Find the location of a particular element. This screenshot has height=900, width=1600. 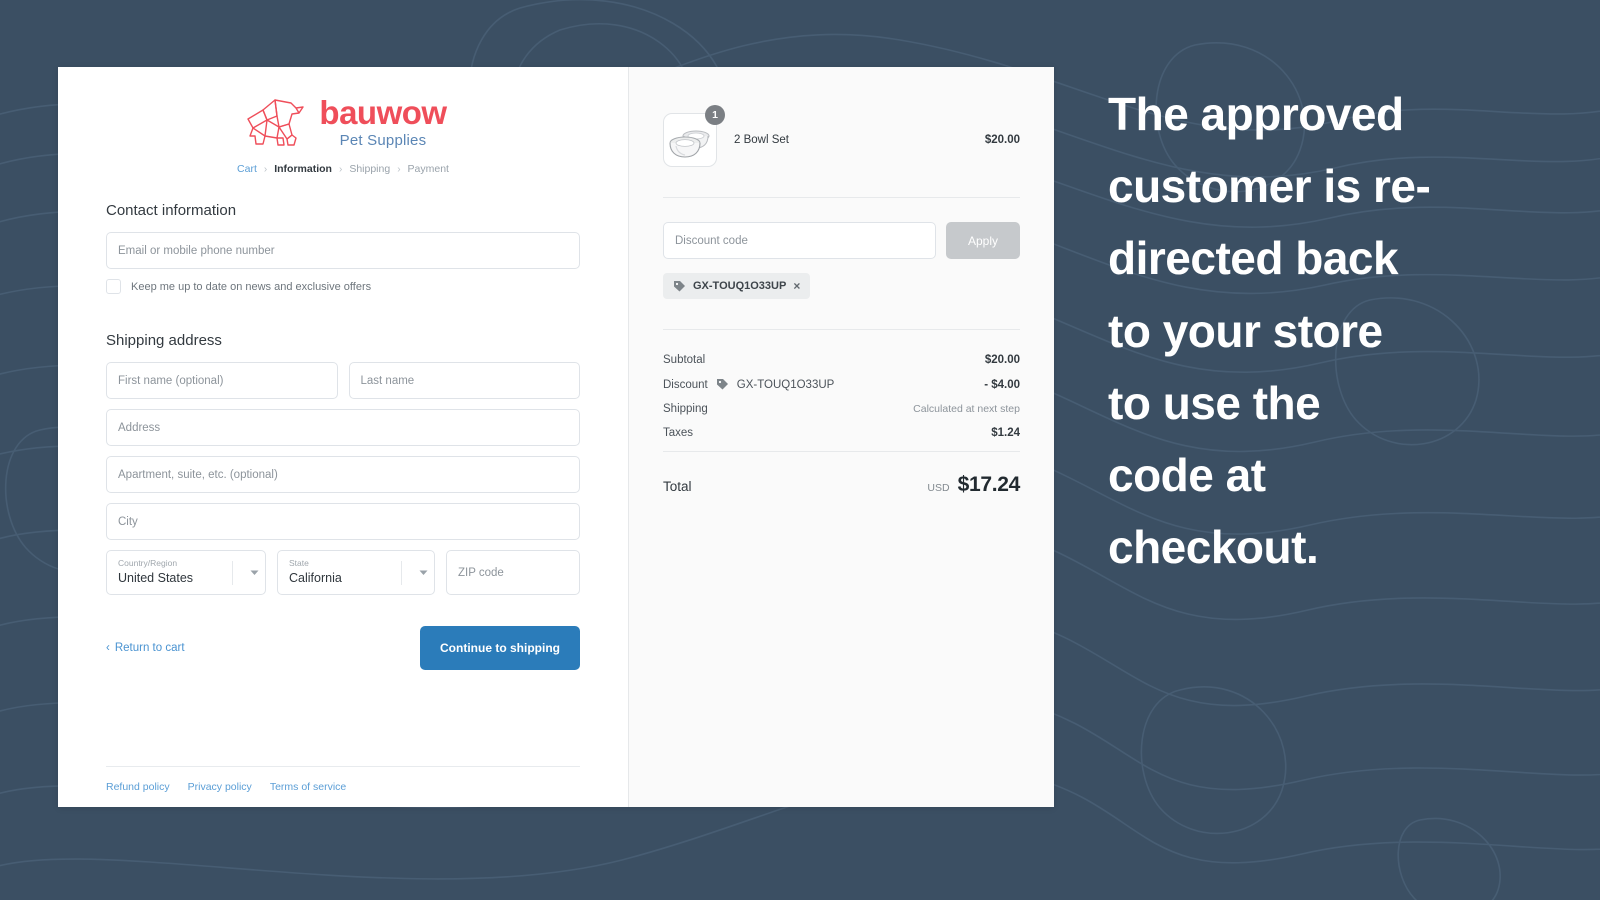

applied-discount-chip: GX-TOUQ1O33UP × is located at coordinates (737, 286).